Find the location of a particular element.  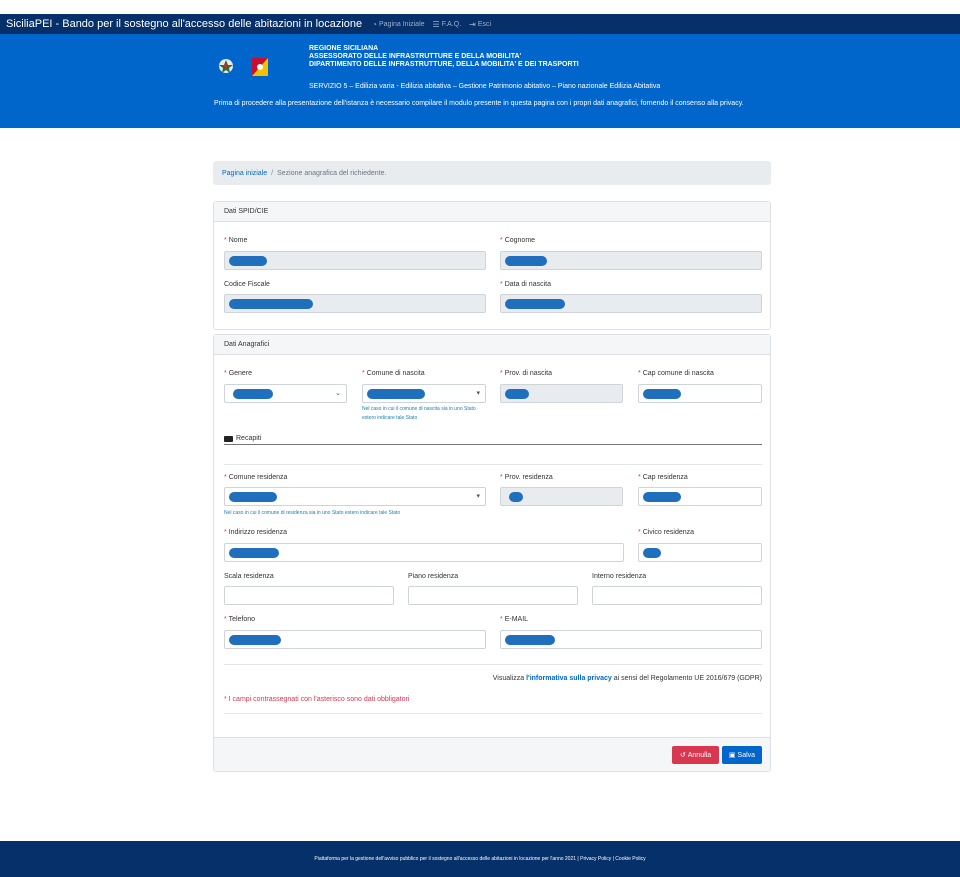

breadcrumb-current: Sezione anagrafica del richiedente. is located at coordinates (332, 173).